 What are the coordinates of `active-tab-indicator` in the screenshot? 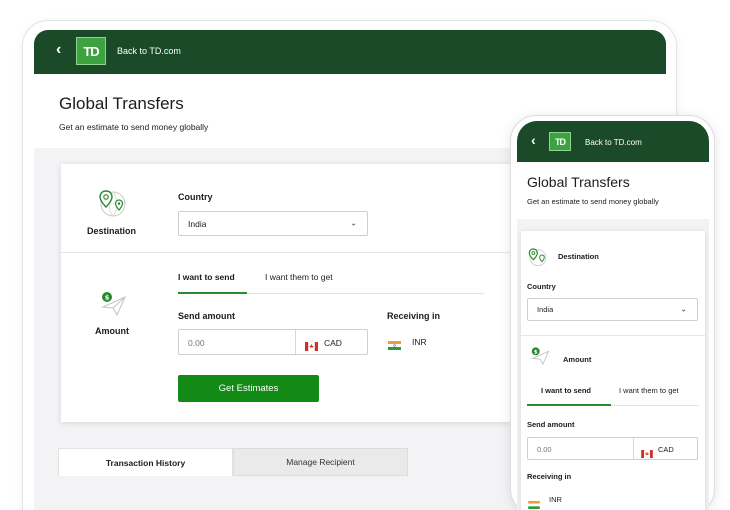 It's located at (212, 293).